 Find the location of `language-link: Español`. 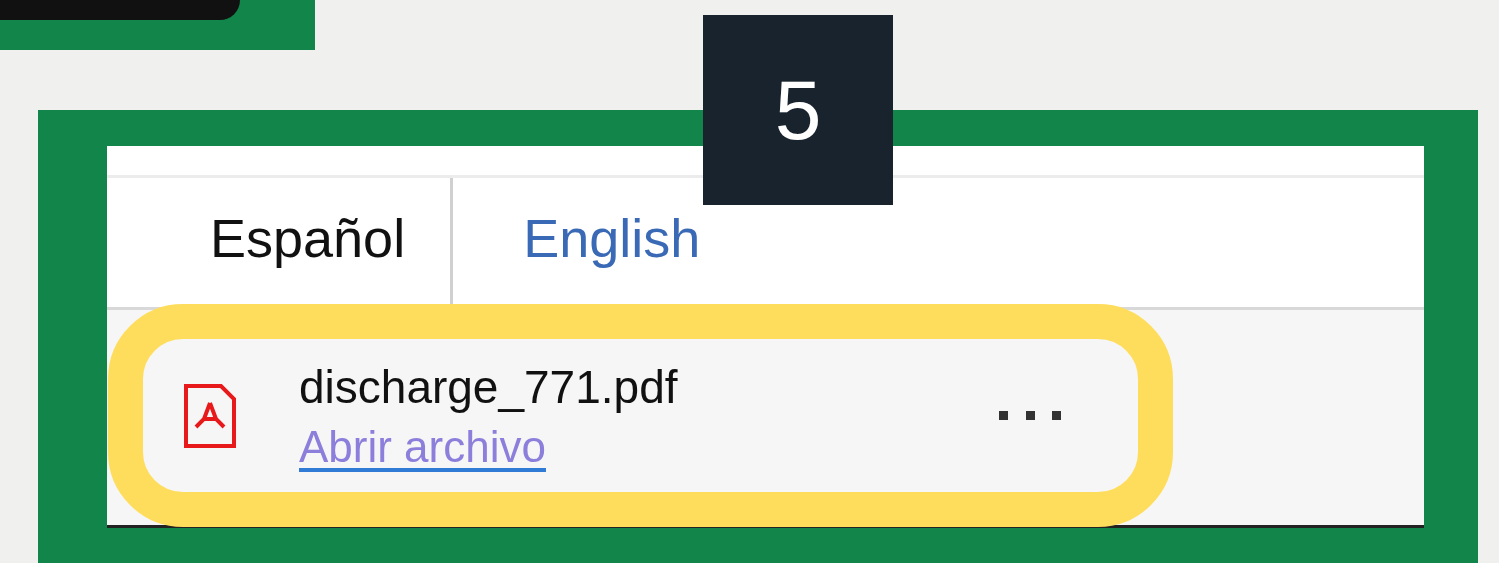

language-link: Español is located at coordinates (279, 242).